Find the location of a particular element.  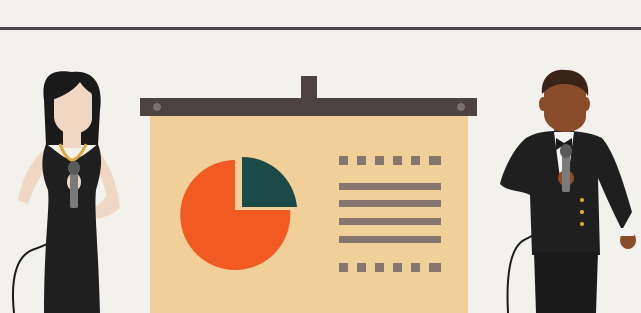

female-presenter-icon is located at coordinates (66, 192).